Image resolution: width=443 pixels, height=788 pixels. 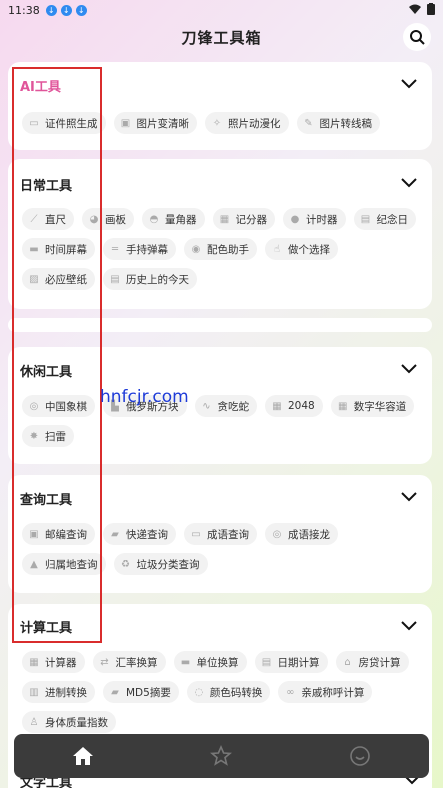 I want to click on tool-chip-history-today: ▤ 历史上的今天, so click(x=150, y=279).